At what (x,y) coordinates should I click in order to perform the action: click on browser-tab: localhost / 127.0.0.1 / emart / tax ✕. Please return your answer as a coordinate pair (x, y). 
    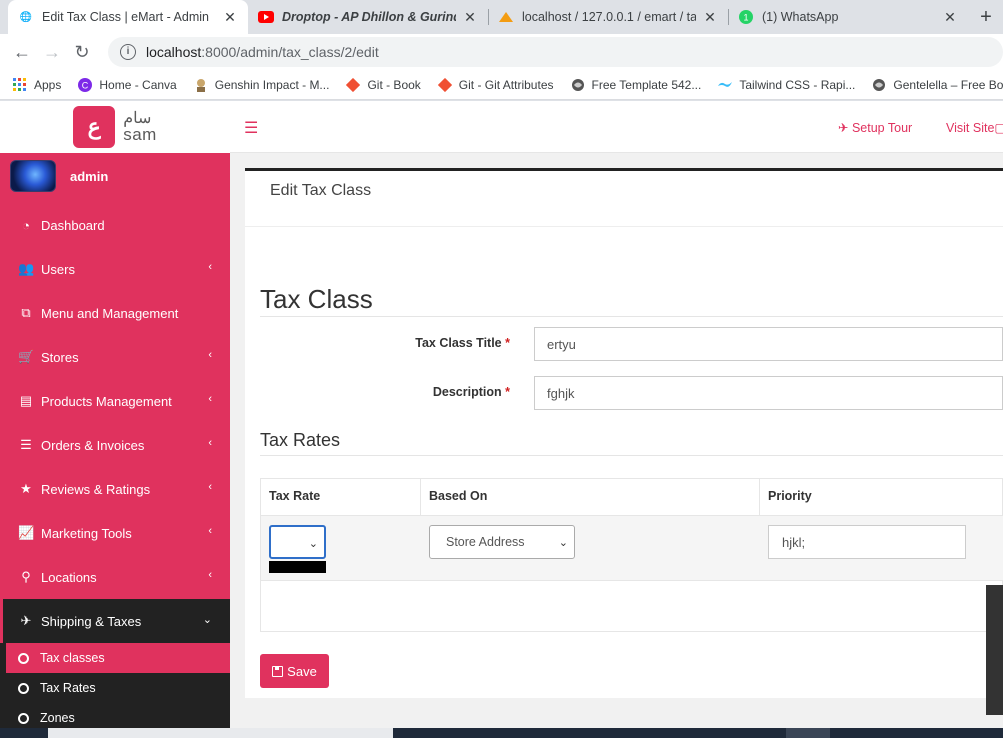
    Looking at the image, I should click on (608, 17).